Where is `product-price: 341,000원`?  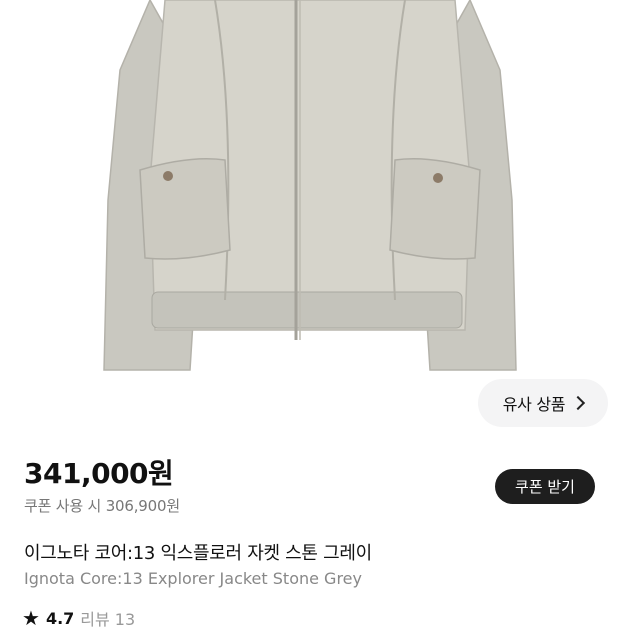 product-price: 341,000원 is located at coordinates (99, 473).